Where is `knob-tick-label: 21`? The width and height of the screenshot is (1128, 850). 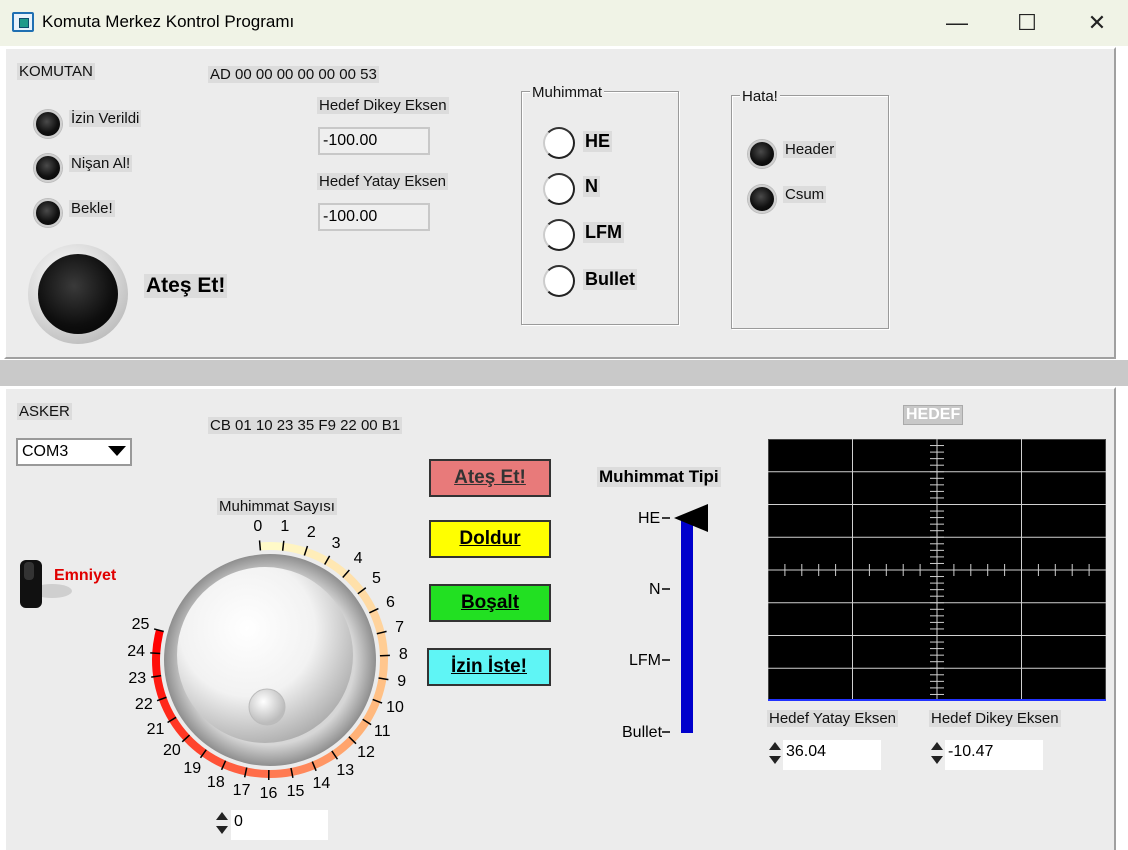 knob-tick-label: 21 is located at coordinates (155, 729).